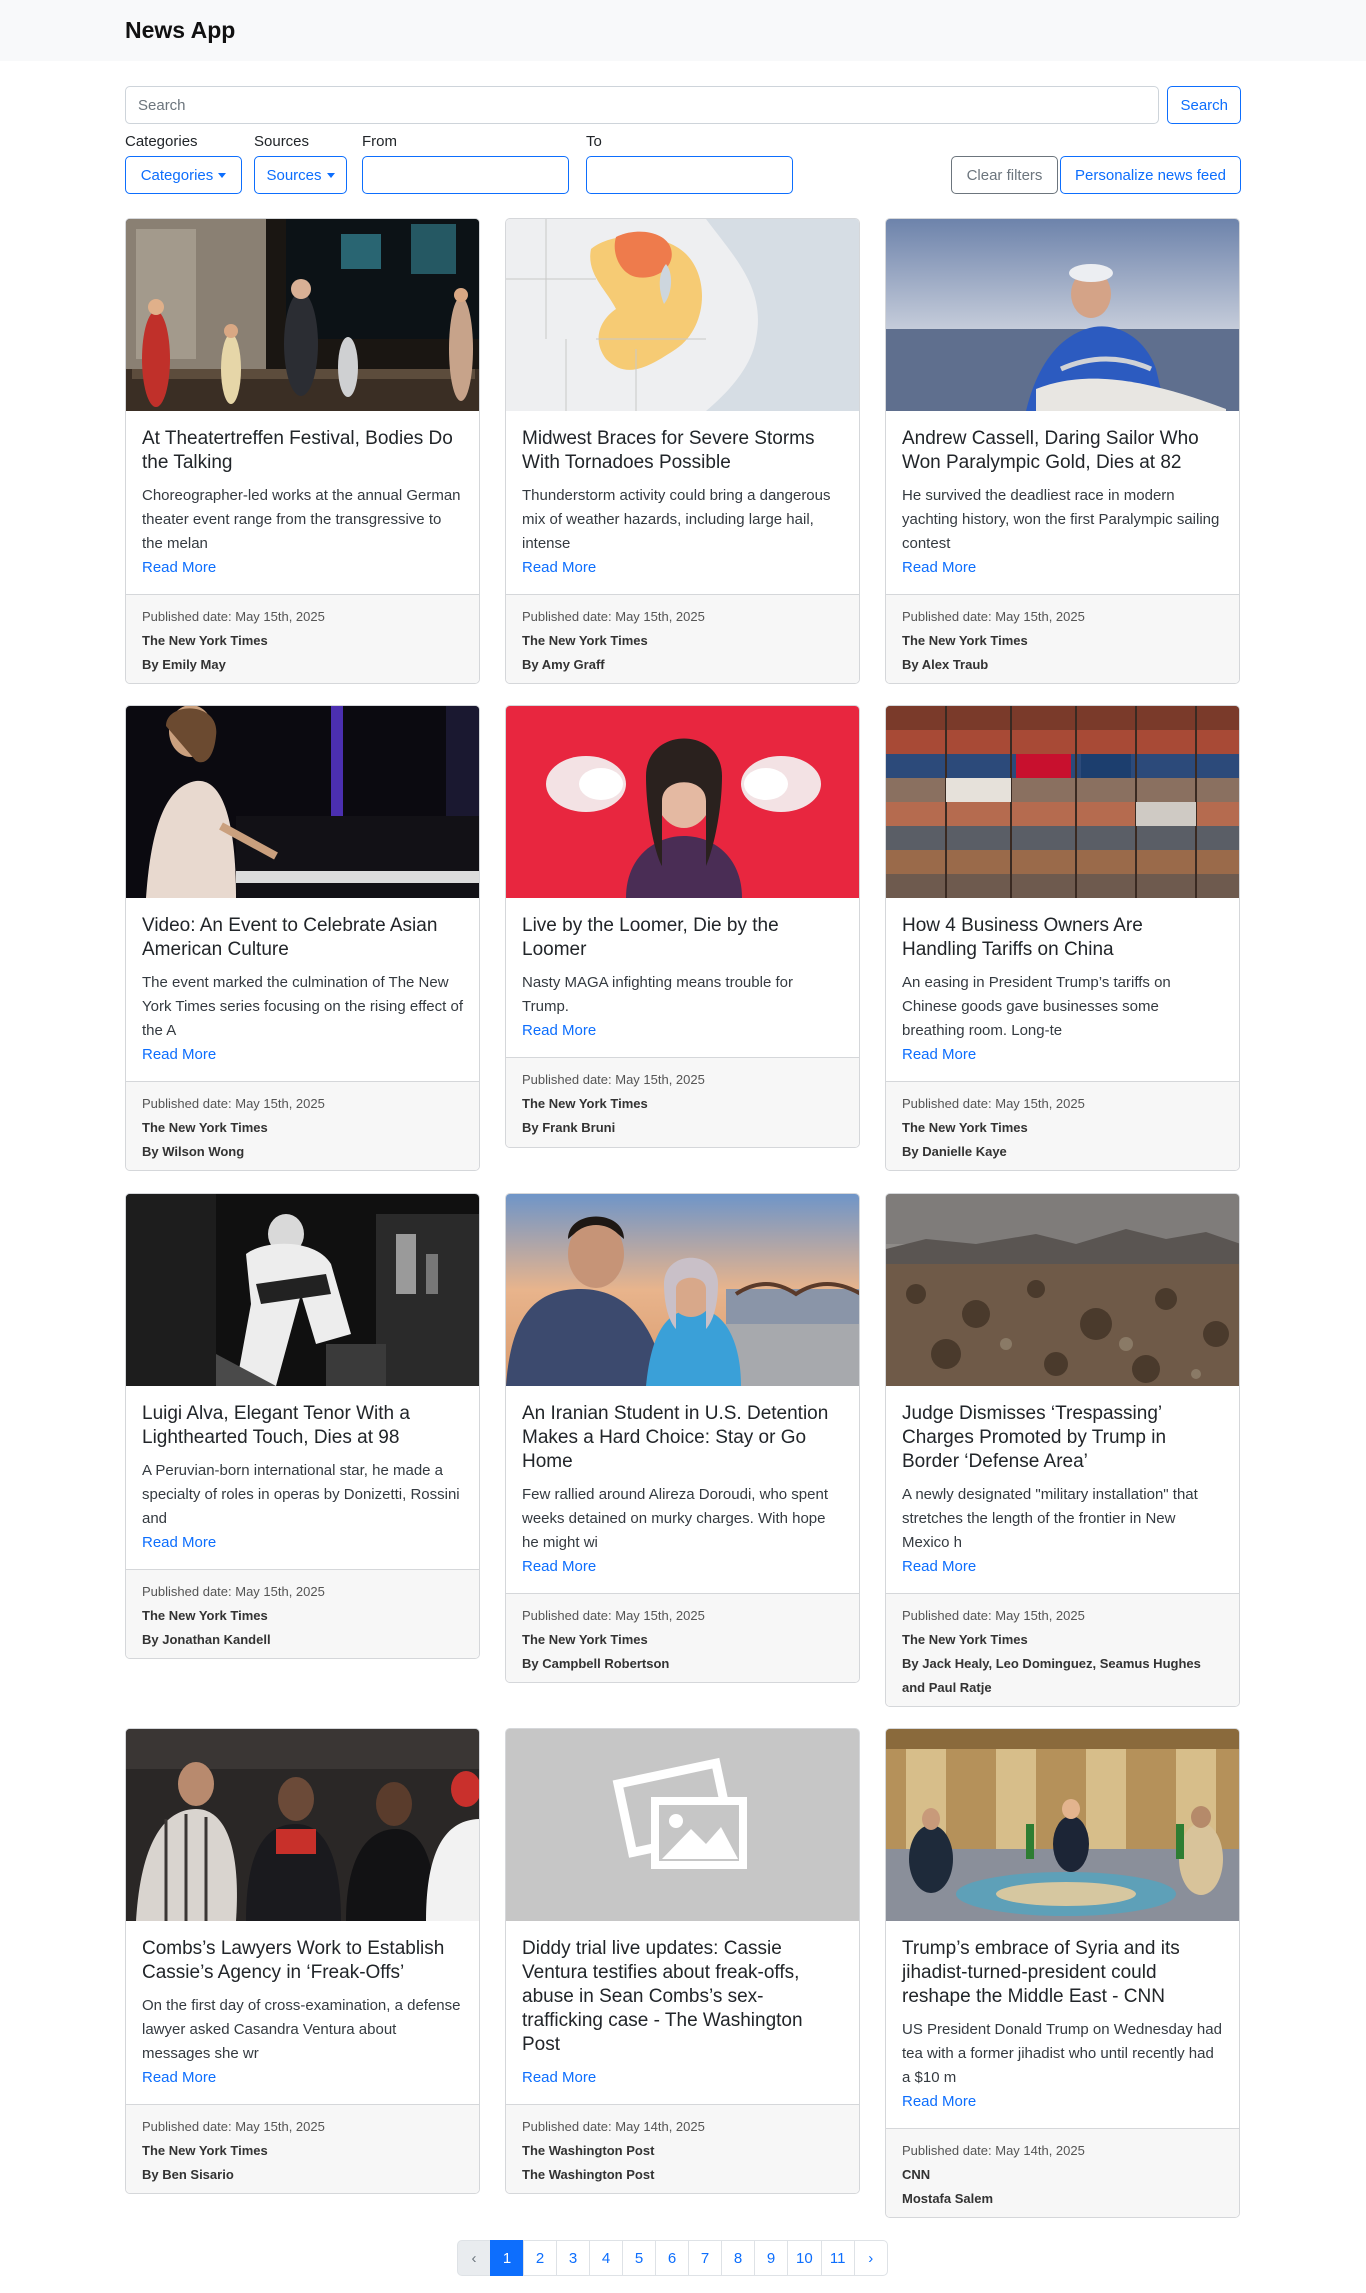 Image resolution: width=1366 pixels, height=2293 pixels. I want to click on page-4-button: 4, so click(606, 2258).